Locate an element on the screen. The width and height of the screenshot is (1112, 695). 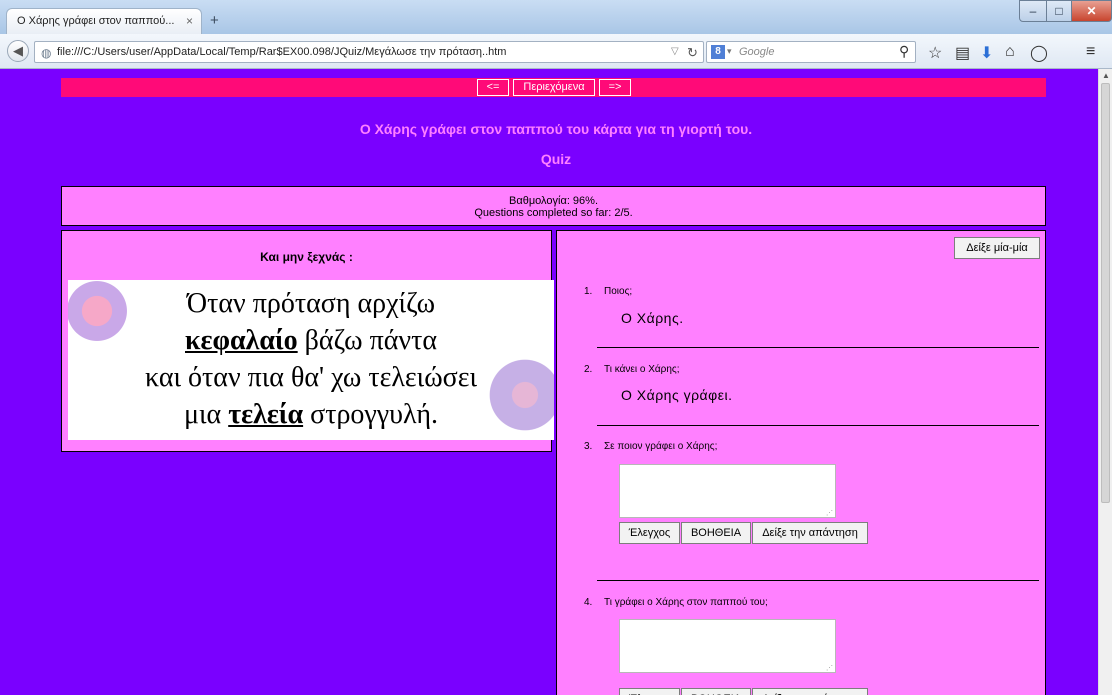
prev-button: <= is located at coordinates (493, 87).